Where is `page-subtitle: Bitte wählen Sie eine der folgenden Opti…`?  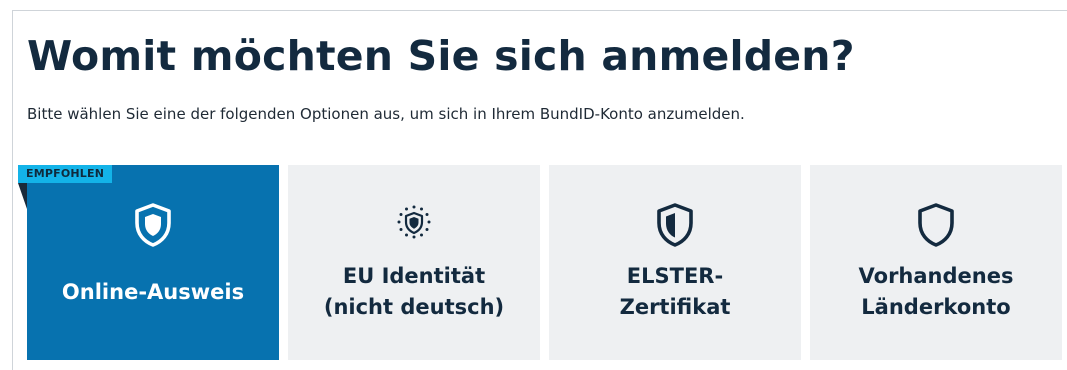
page-subtitle: Bitte wählen Sie eine der folgenden Opti… is located at coordinates (386, 114).